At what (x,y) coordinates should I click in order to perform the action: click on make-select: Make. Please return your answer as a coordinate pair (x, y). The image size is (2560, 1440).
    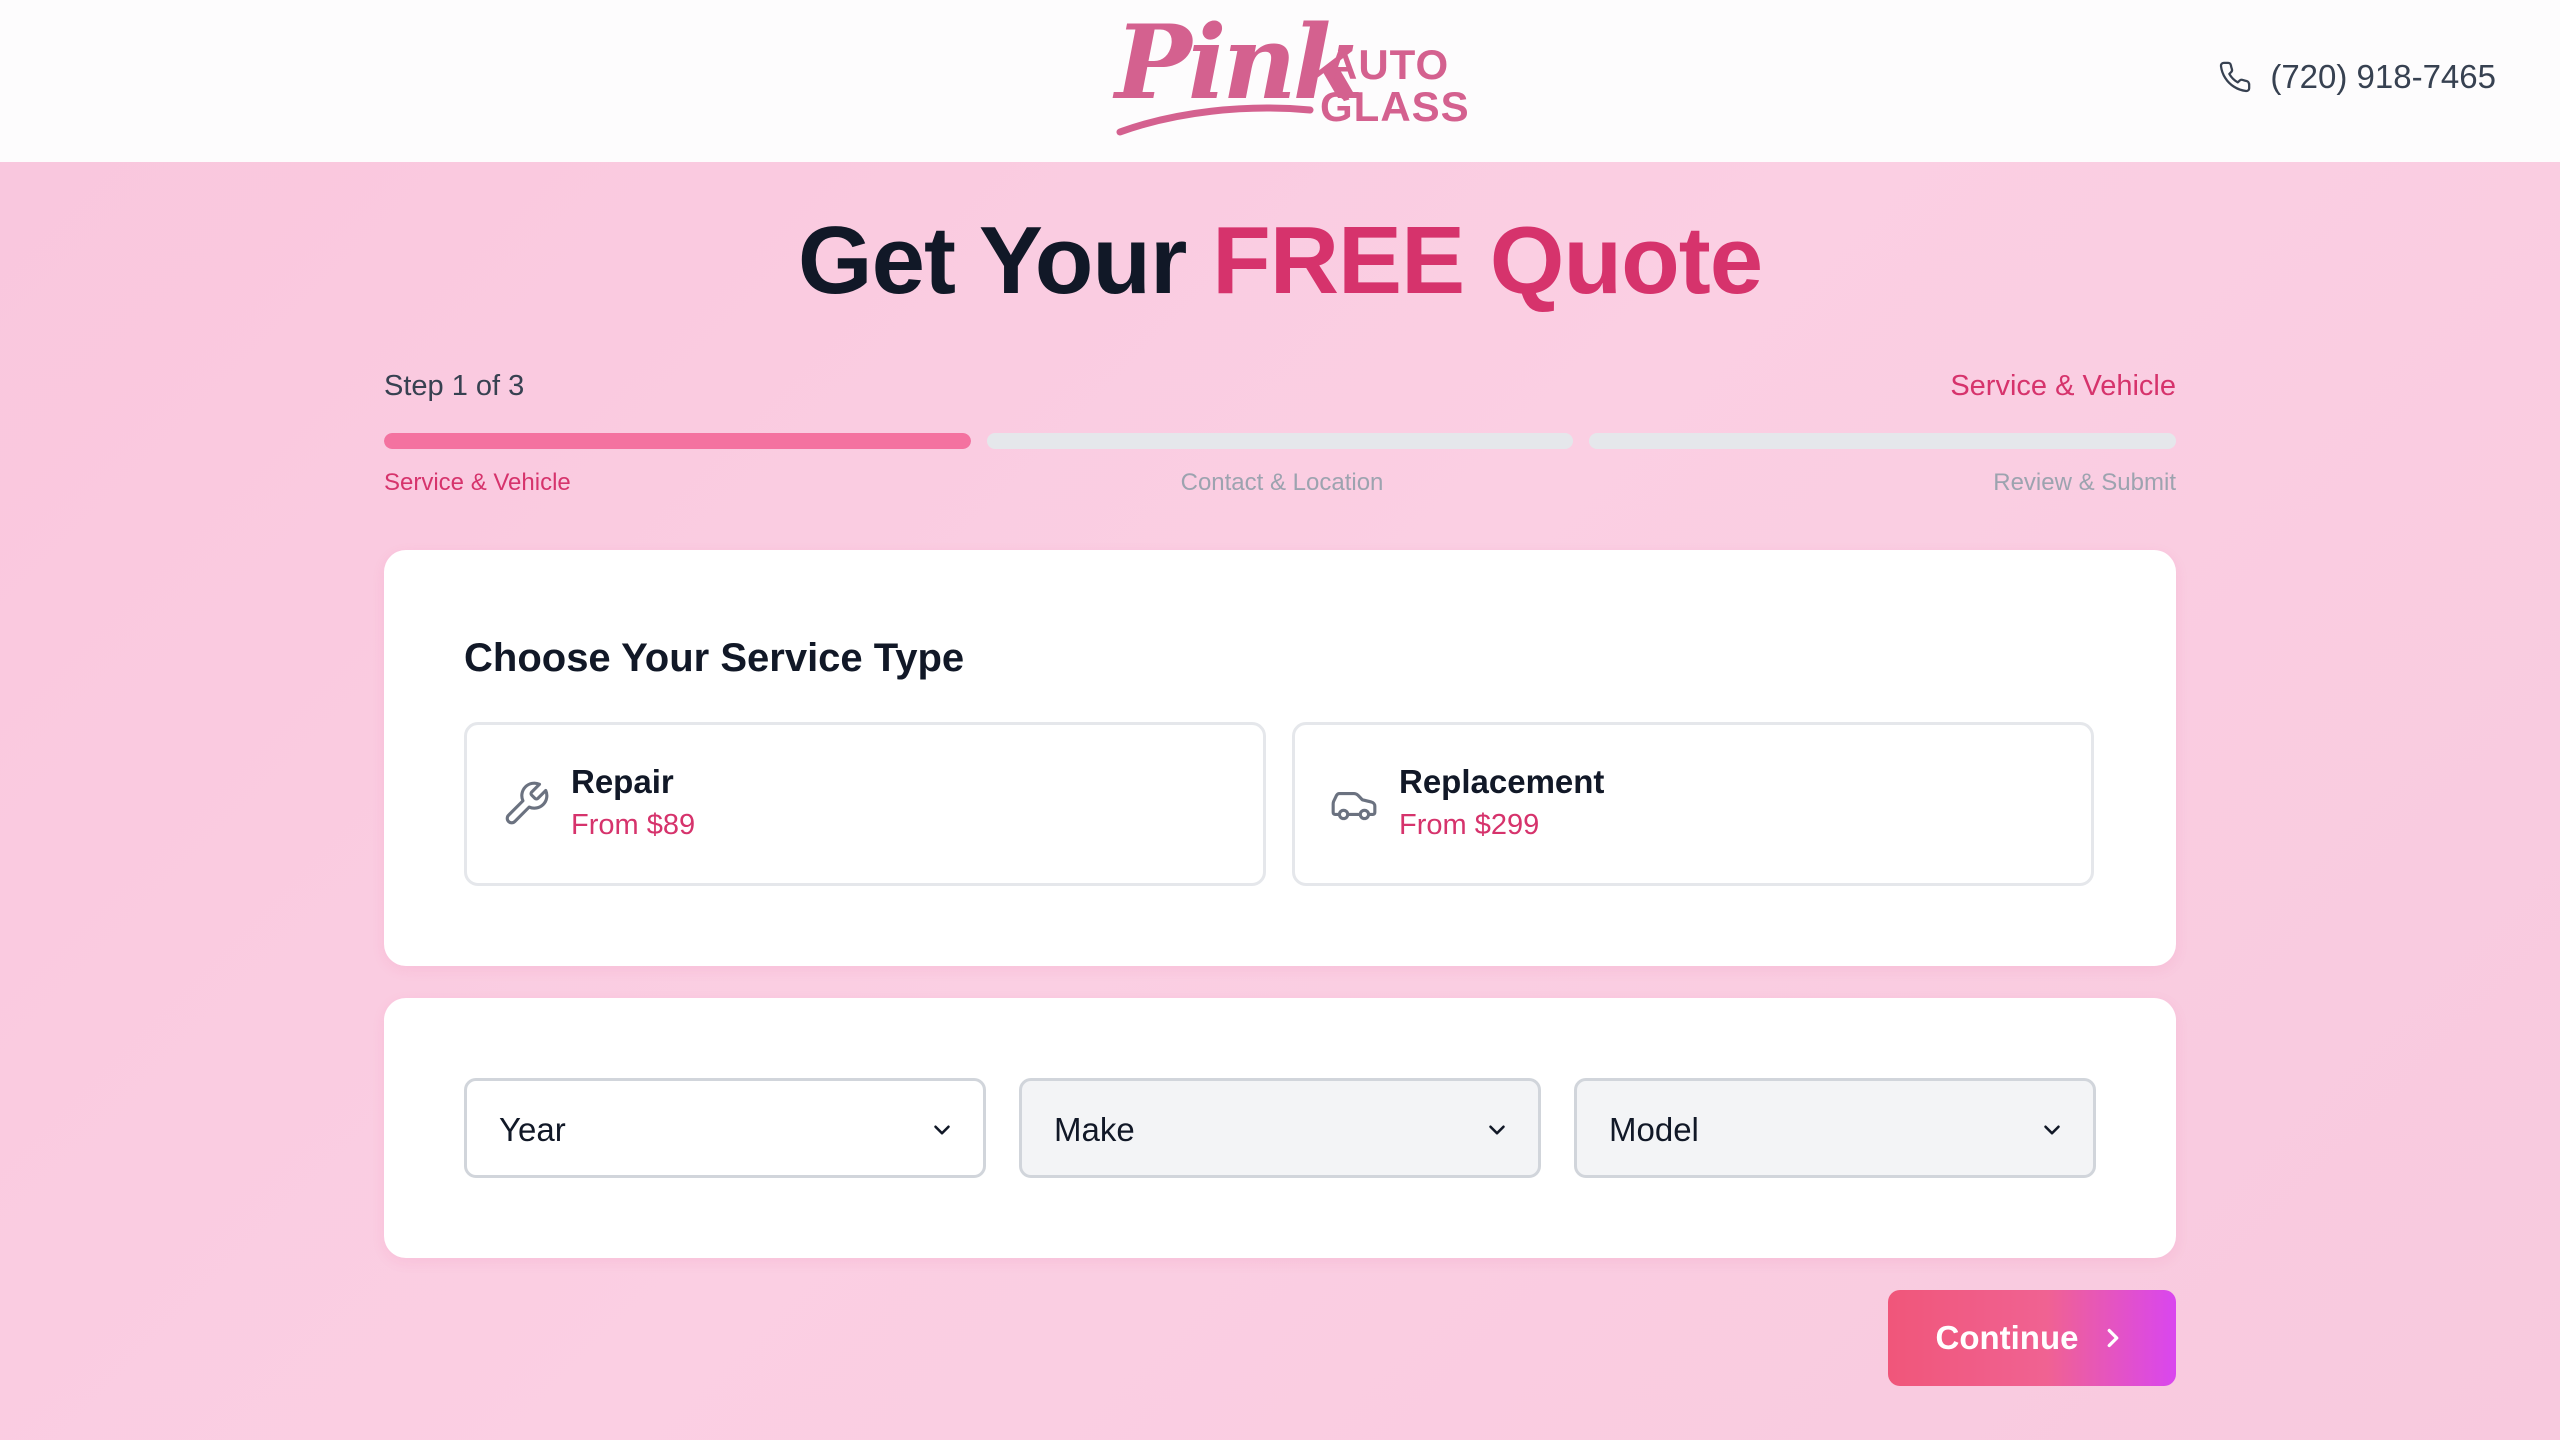
    Looking at the image, I should click on (1280, 1128).